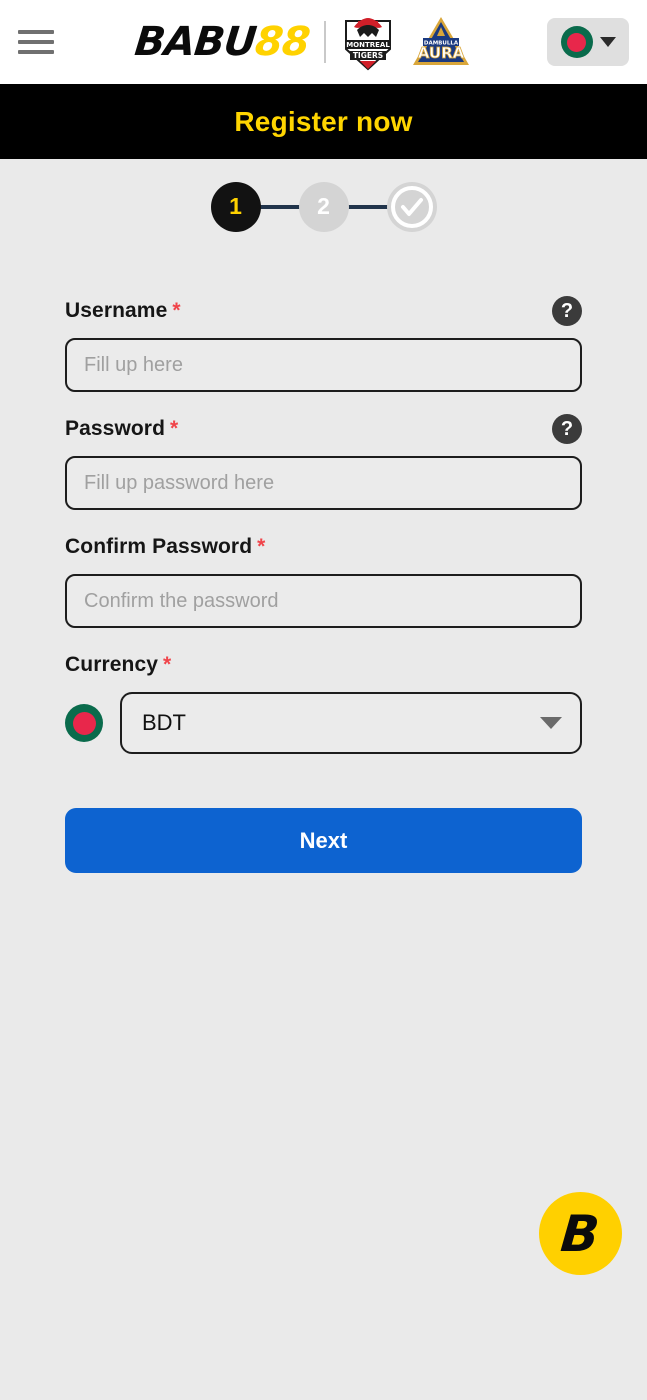 The image size is (647, 1400). What do you see at coordinates (567, 311) in the screenshot?
I see `username-help-icon: ?` at bounding box center [567, 311].